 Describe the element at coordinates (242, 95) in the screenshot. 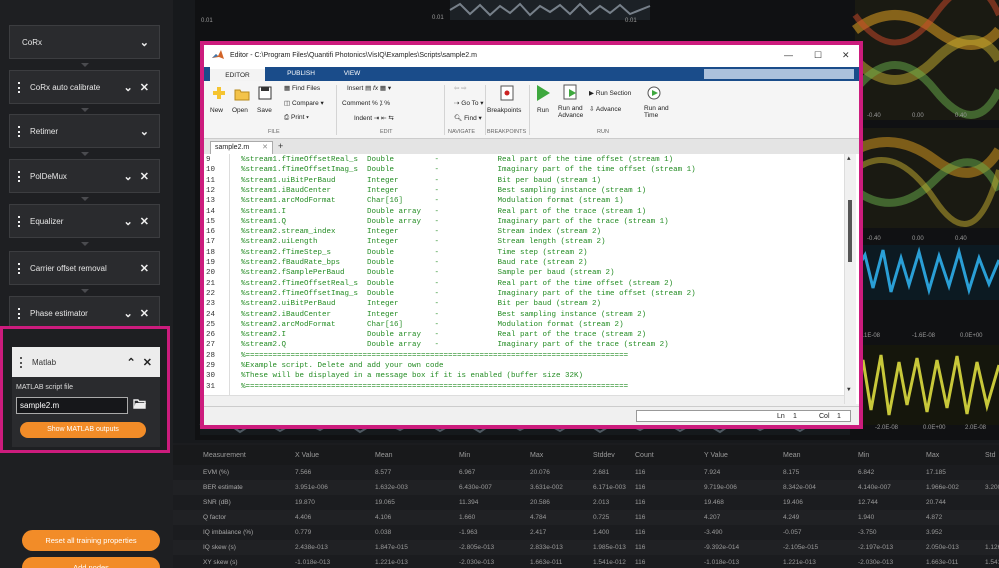

I see `open-icon` at that location.